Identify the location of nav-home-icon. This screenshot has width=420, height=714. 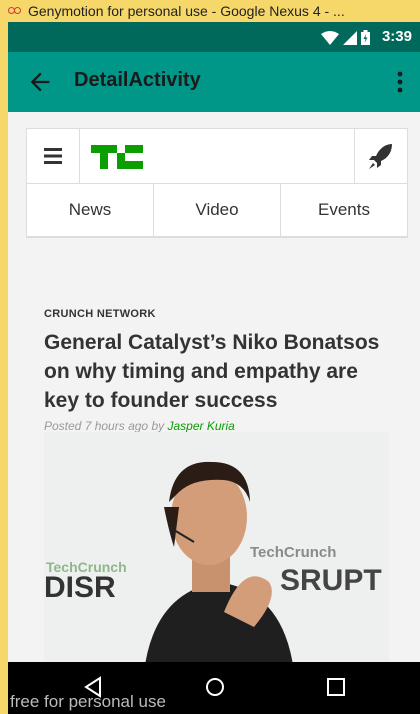
(215, 687).